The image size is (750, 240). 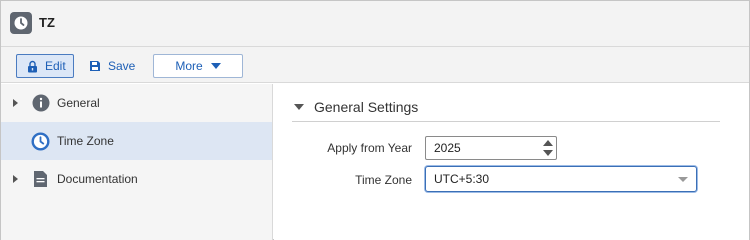 I want to click on apply-from-year-input: 2025, so click(x=491, y=148).